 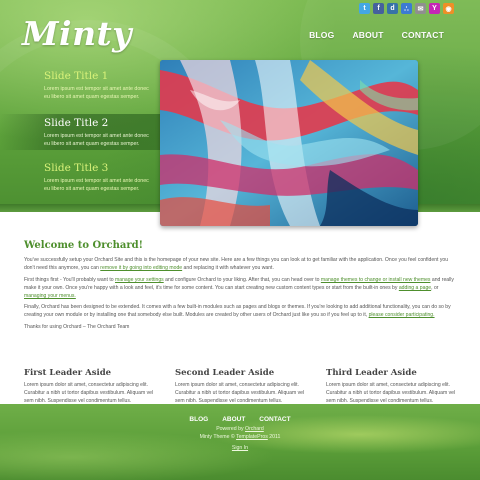 I want to click on site-logo: Minty, so click(x=77, y=33).